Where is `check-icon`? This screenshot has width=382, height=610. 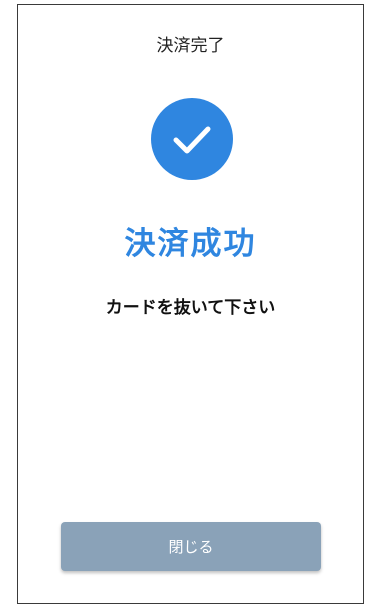
check-icon is located at coordinates (192, 139).